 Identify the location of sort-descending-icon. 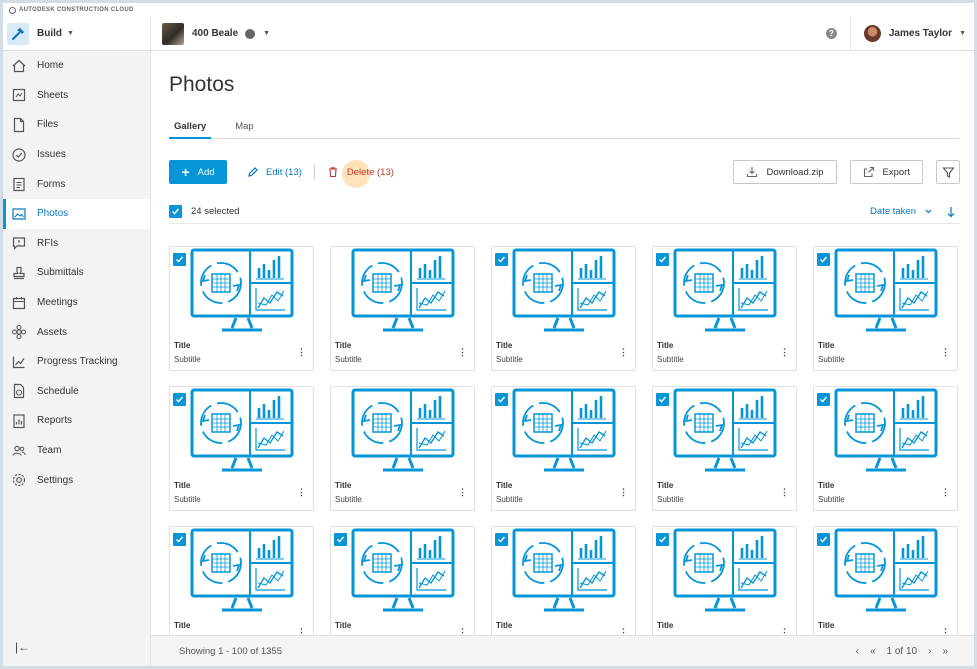
(951, 212).